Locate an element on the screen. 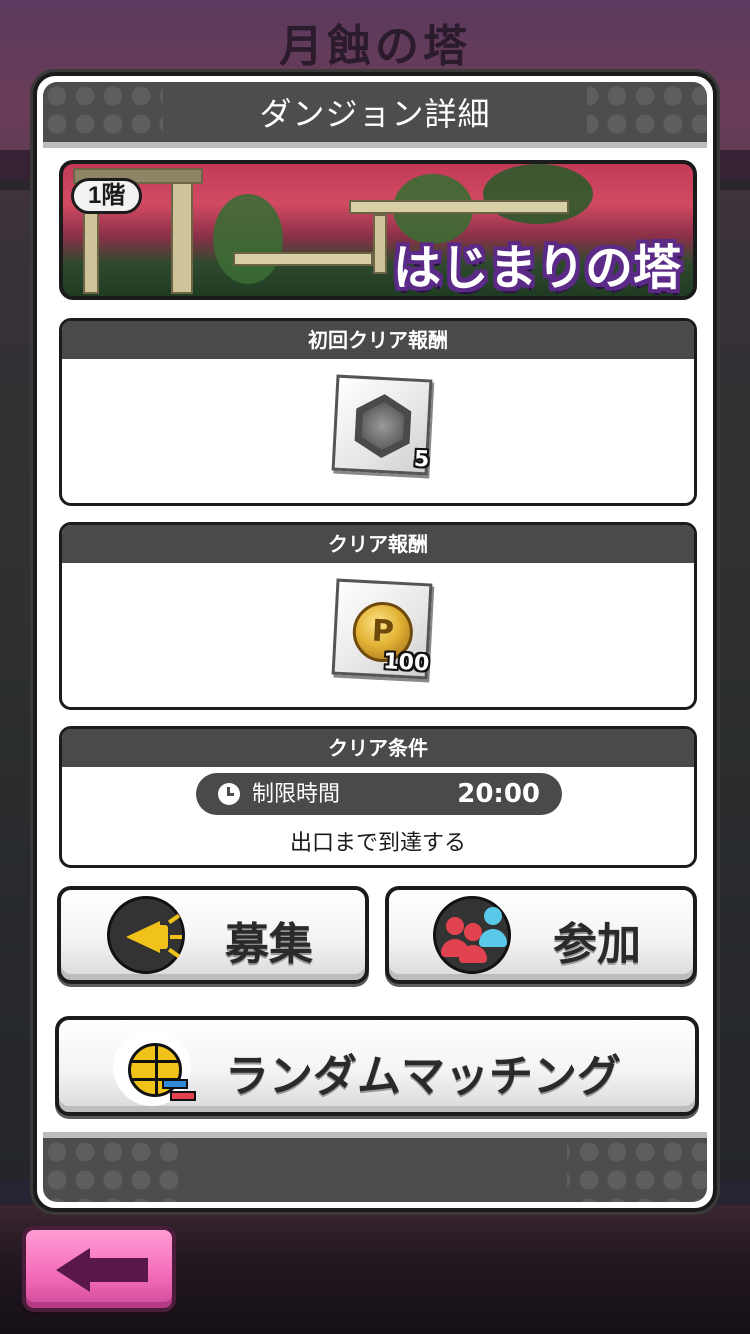 The image size is (750, 1334). clear-condition-header: クリア条件 is located at coordinates (378, 748).